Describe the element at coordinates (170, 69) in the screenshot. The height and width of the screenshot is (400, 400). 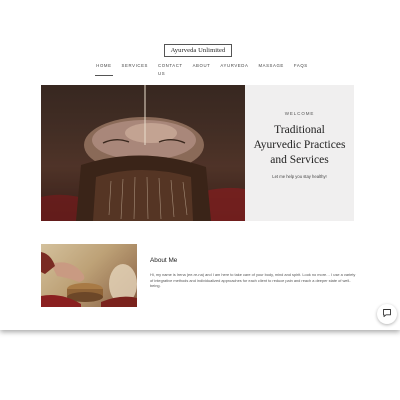
I see `nav-item-contact-us: CONTACT US` at that location.